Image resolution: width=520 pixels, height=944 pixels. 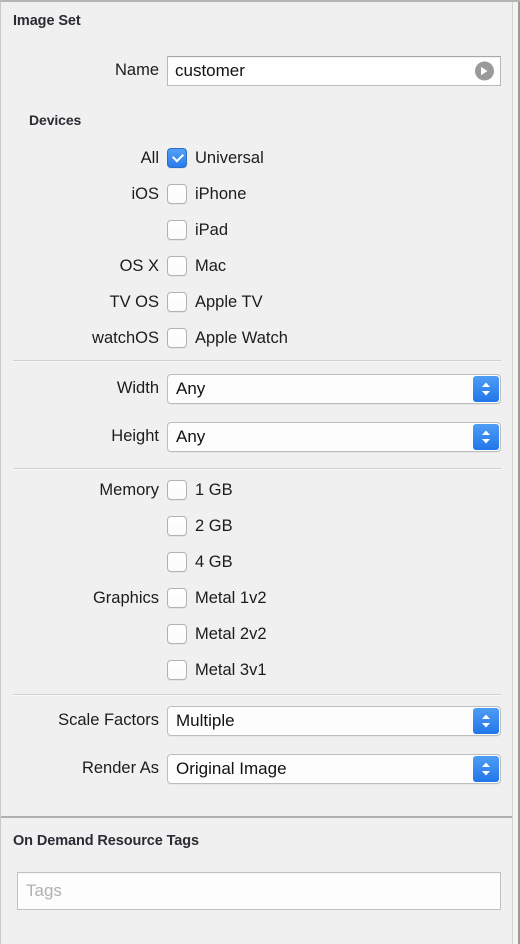 What do you see at coordinates (257, 694) in the screenshot?
I see `divider-after-hardware` at bounding box center [257, 694].